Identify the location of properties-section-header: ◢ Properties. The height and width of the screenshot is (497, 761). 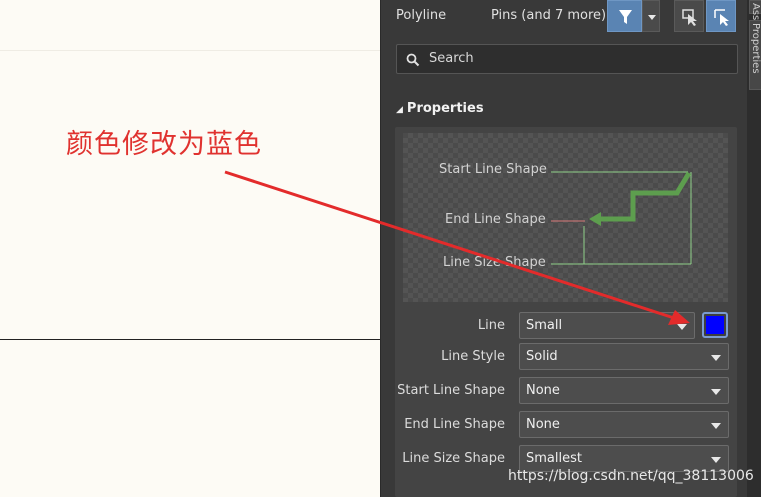
(440, 108).